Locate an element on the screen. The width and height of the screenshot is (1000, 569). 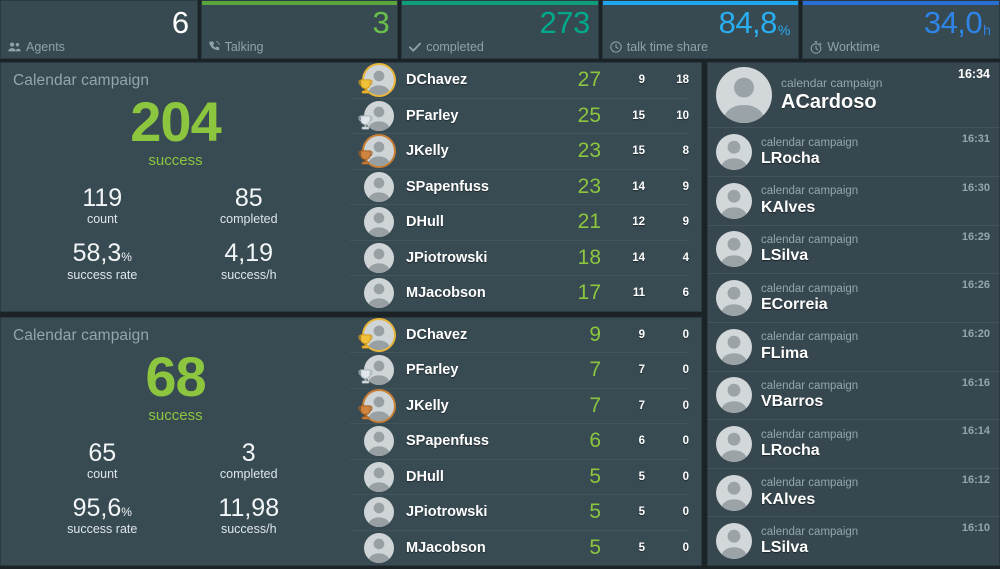
phone-icon is located at coordinates (214, 47).